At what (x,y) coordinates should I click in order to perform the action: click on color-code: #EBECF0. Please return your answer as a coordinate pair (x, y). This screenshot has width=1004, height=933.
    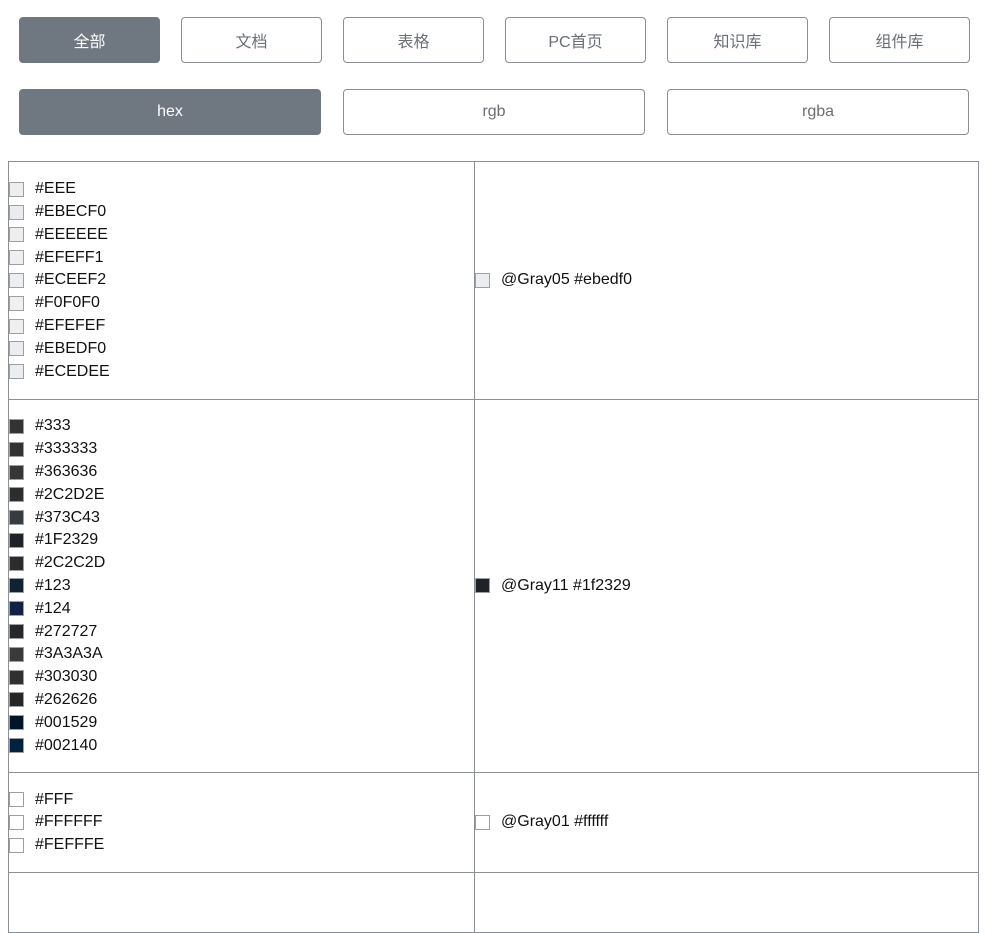
    Looking at the image, I should click on (71, 212).